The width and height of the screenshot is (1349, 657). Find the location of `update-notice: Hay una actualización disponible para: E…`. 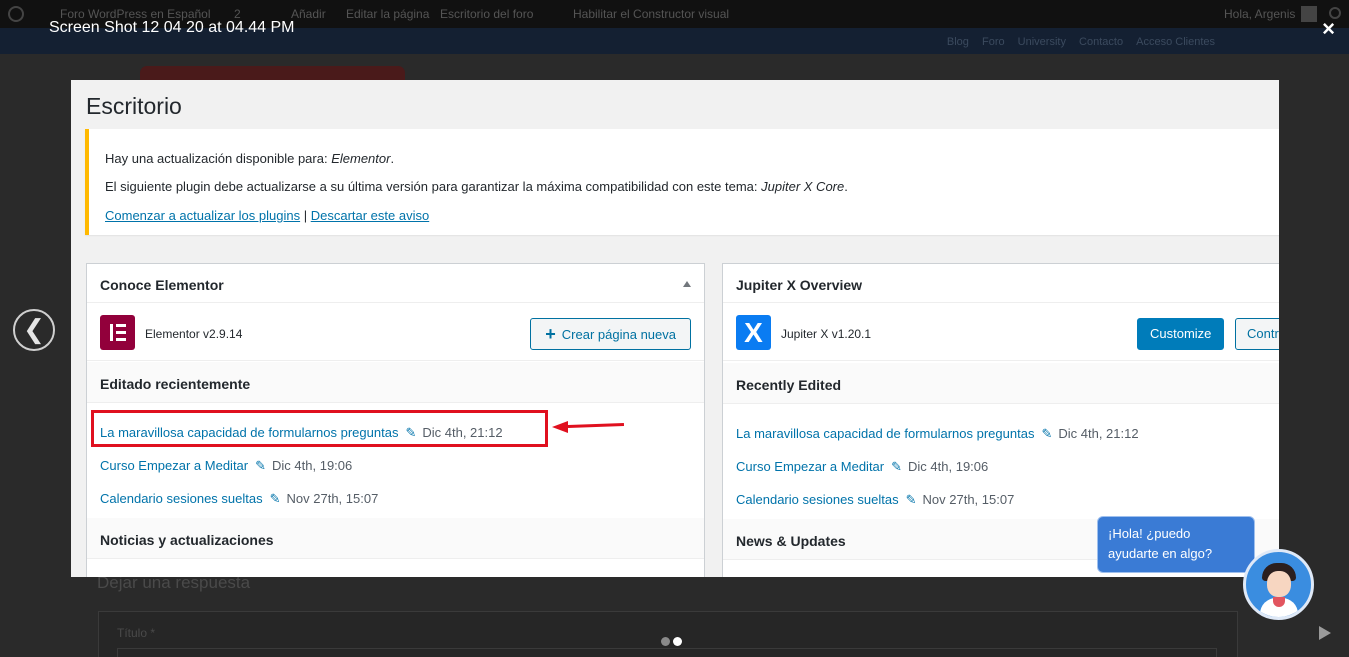

update-notice: Hay una actualización disponible para: E… is located at coordinates (682, 182).